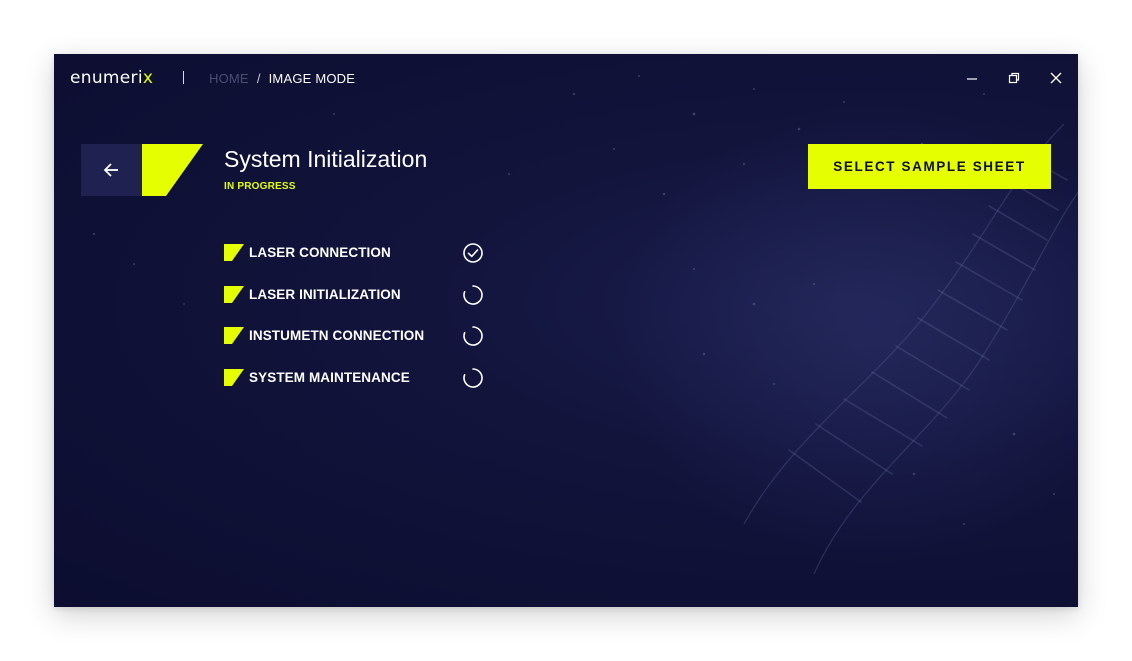 This screenshot has height=661, width=1132. I want to click on step-label: LASER CONNECTION, so click(320, 252).